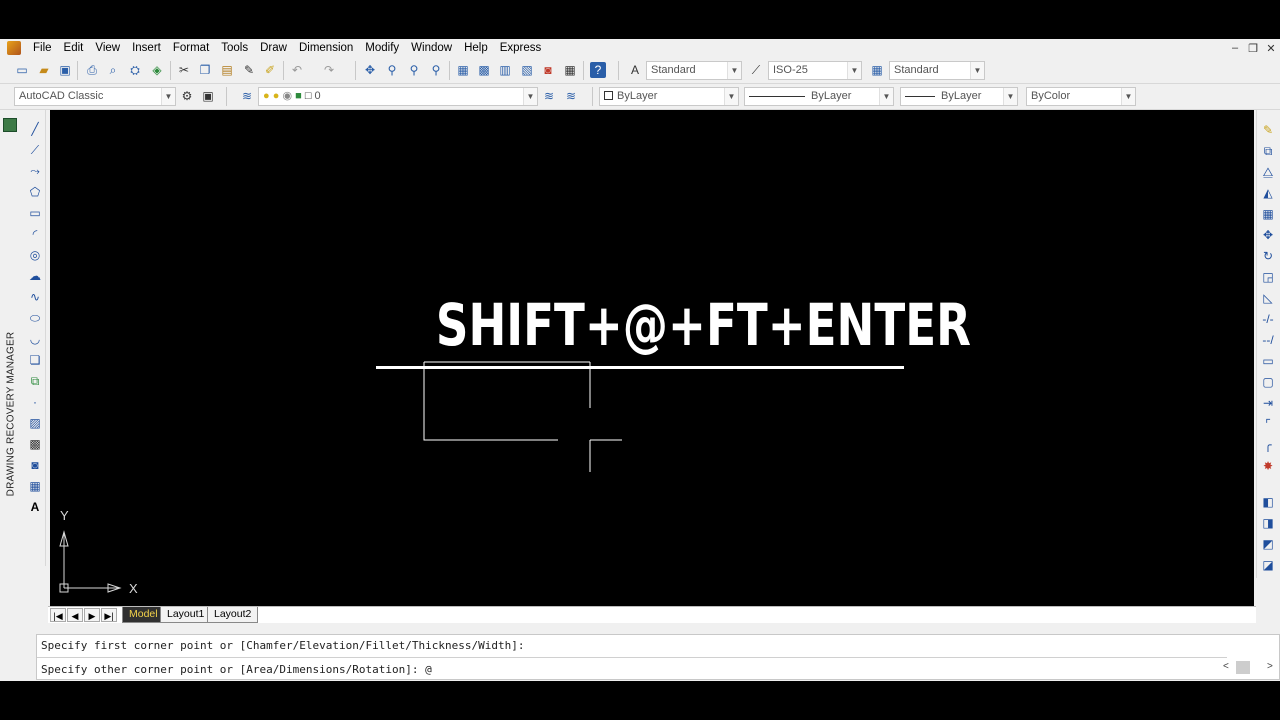 Image resolution: width=1280 pixels, height=720 pixels. What do you see at coordinates (548, 70) in the screenshot?
I see `markup-icon: ◙` at bounding box center [548, 70].